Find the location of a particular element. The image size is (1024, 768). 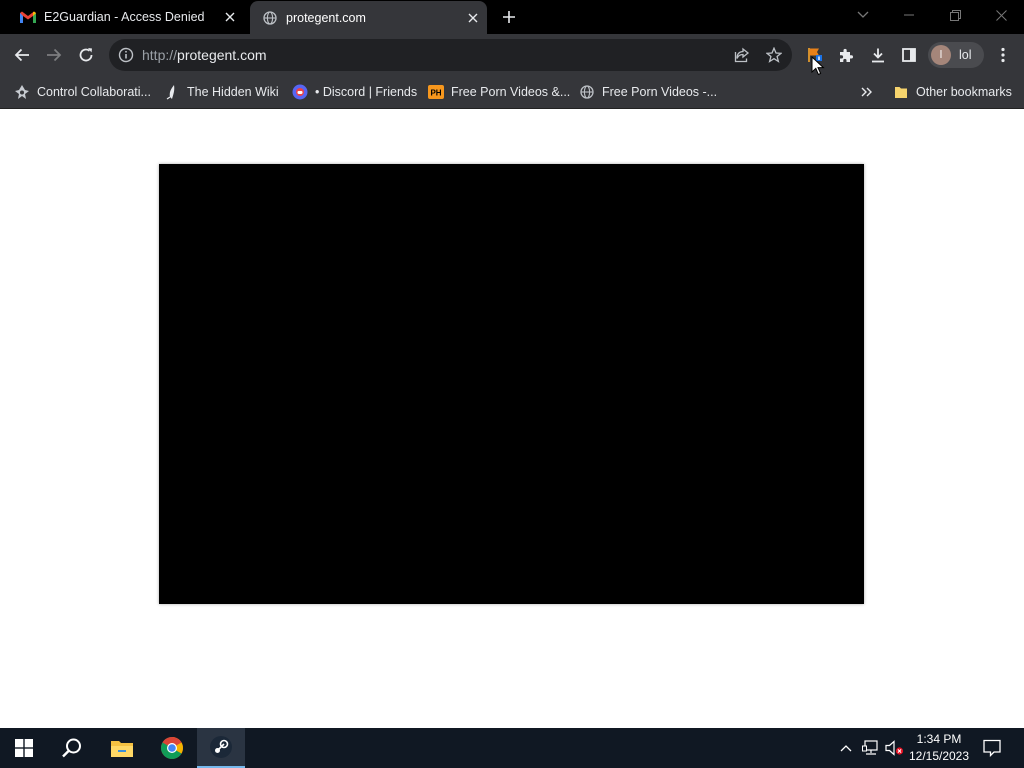

tab-title: E2Guardian - Access Denied is located at coordinates (124, 17).